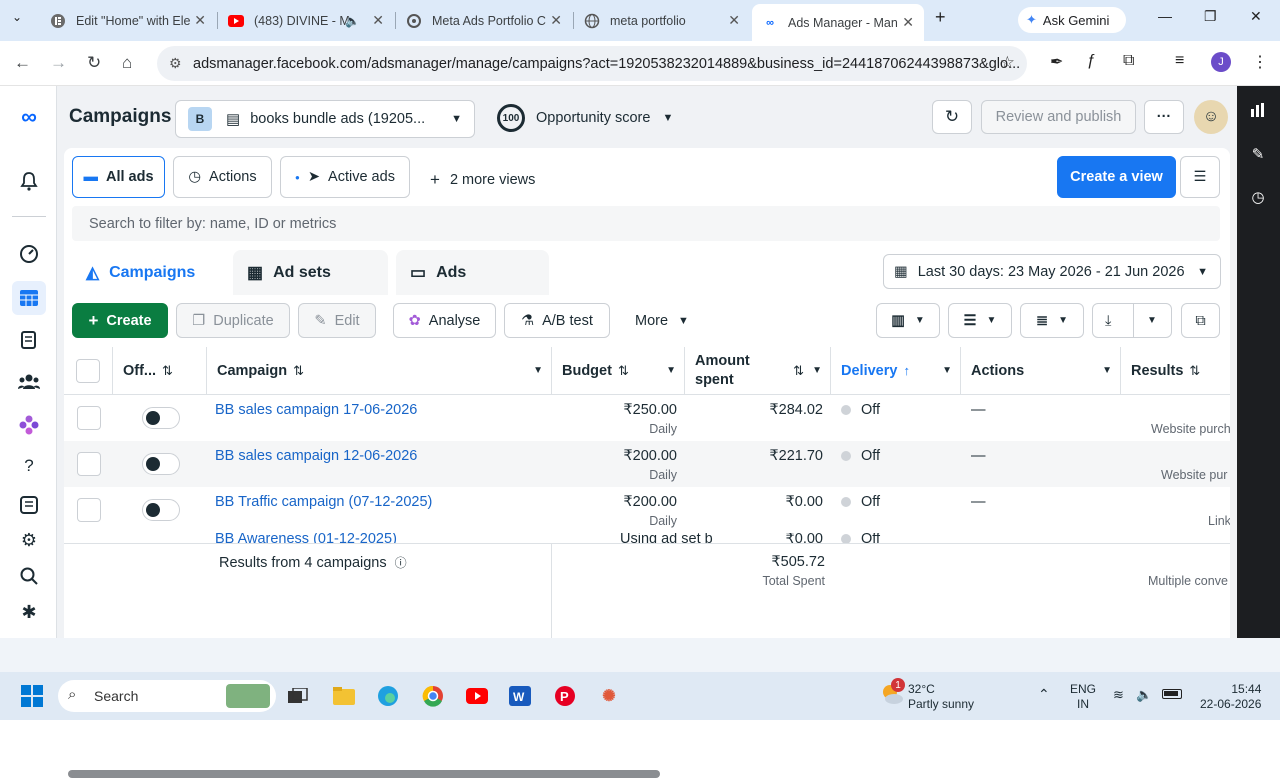 The width and height of the screenshot is (1280, 778). Describe the element at coordinates (941, 697) in the screenshot. I see `weather-widget: 32°C Partly sunny` at that location.